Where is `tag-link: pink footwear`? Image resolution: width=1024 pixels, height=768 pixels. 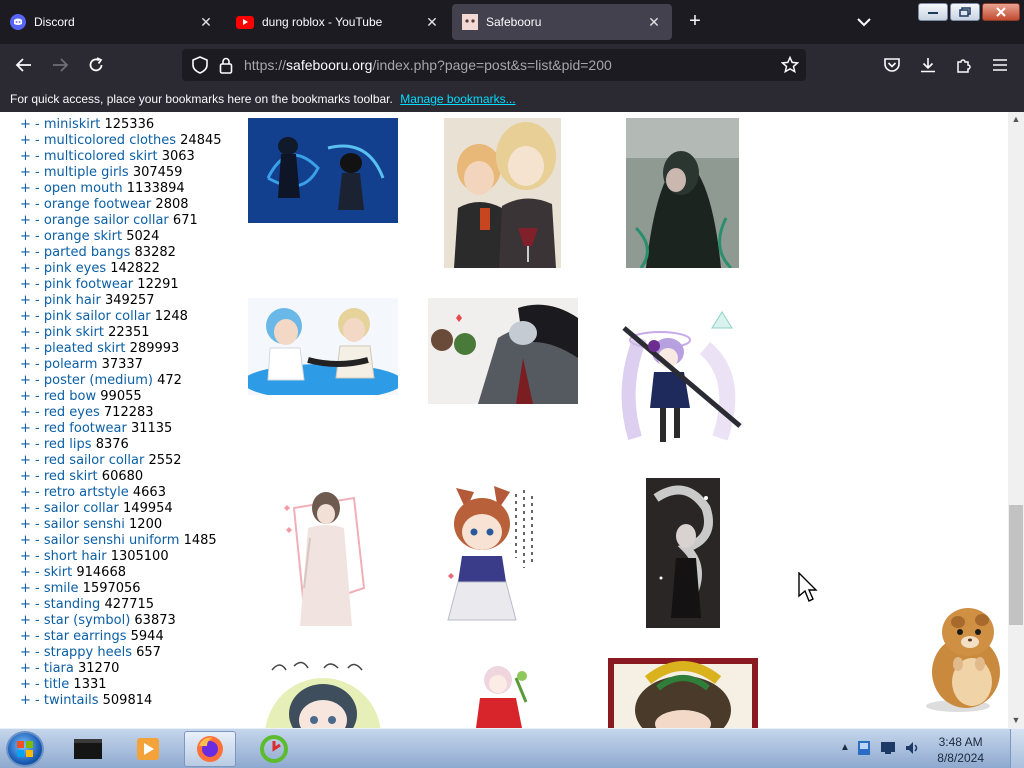
tag-link: pink footwear is located at coordinates (88, 284).